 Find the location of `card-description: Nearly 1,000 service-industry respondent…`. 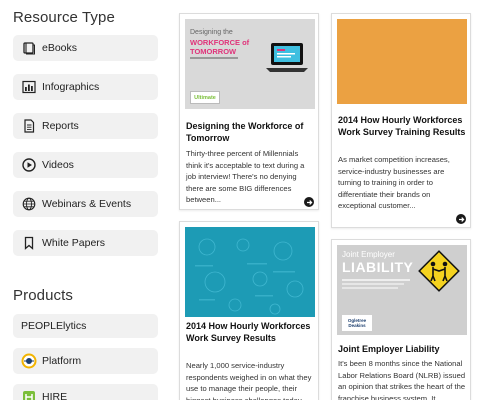

card-description: Nearly 1,000 service-industry respondent… is located at coordinates (249, 380).